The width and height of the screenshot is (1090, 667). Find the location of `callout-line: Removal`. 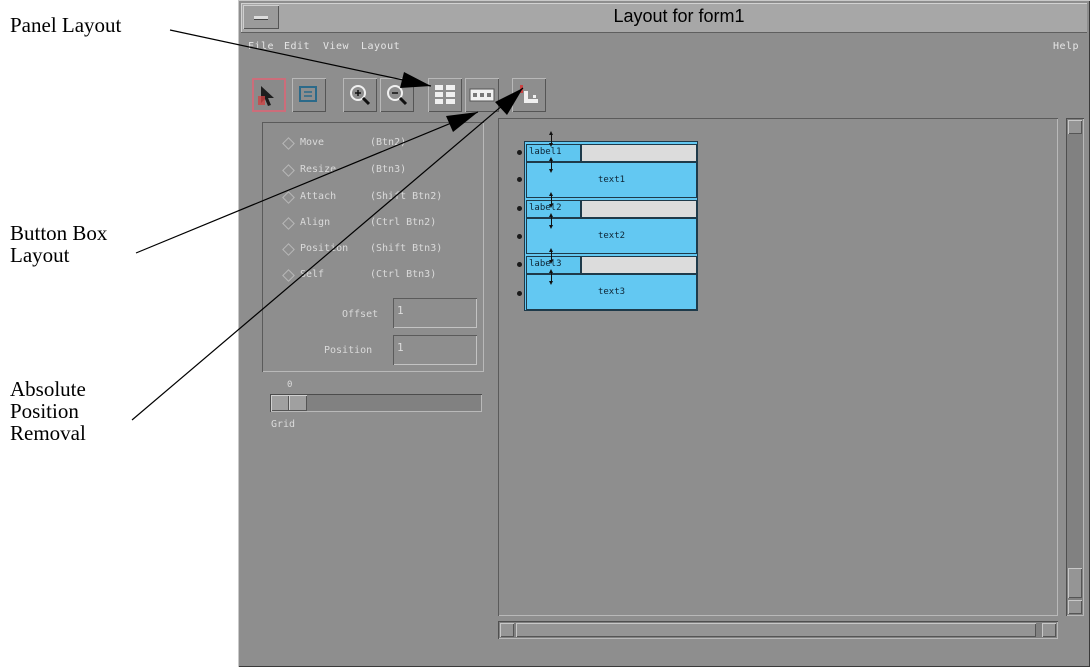

callout-line: Removal is located at coordinates (48, 433).